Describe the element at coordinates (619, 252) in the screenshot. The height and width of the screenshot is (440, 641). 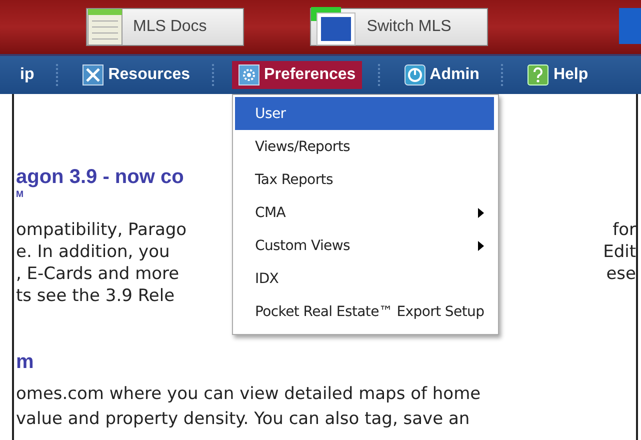
I see `paragraph-text: Edit` at that location.